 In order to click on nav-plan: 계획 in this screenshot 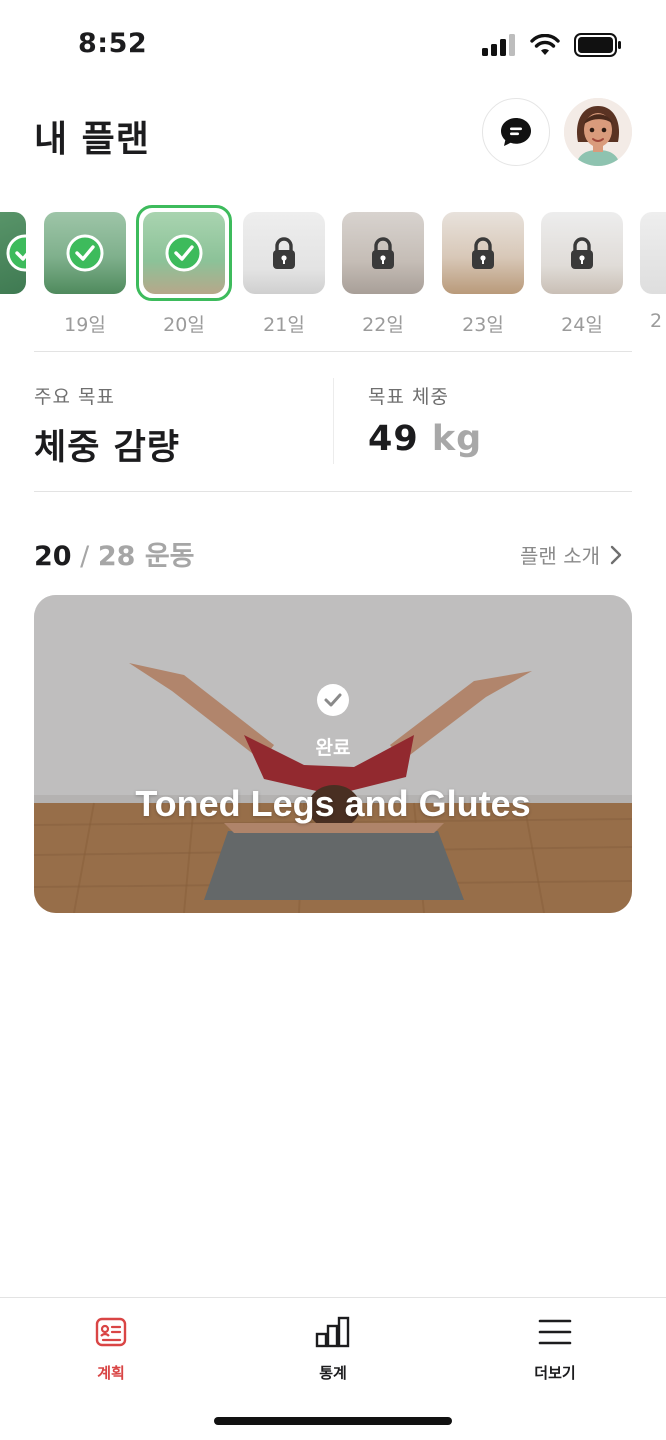, I will do `click(111, 1348)`.